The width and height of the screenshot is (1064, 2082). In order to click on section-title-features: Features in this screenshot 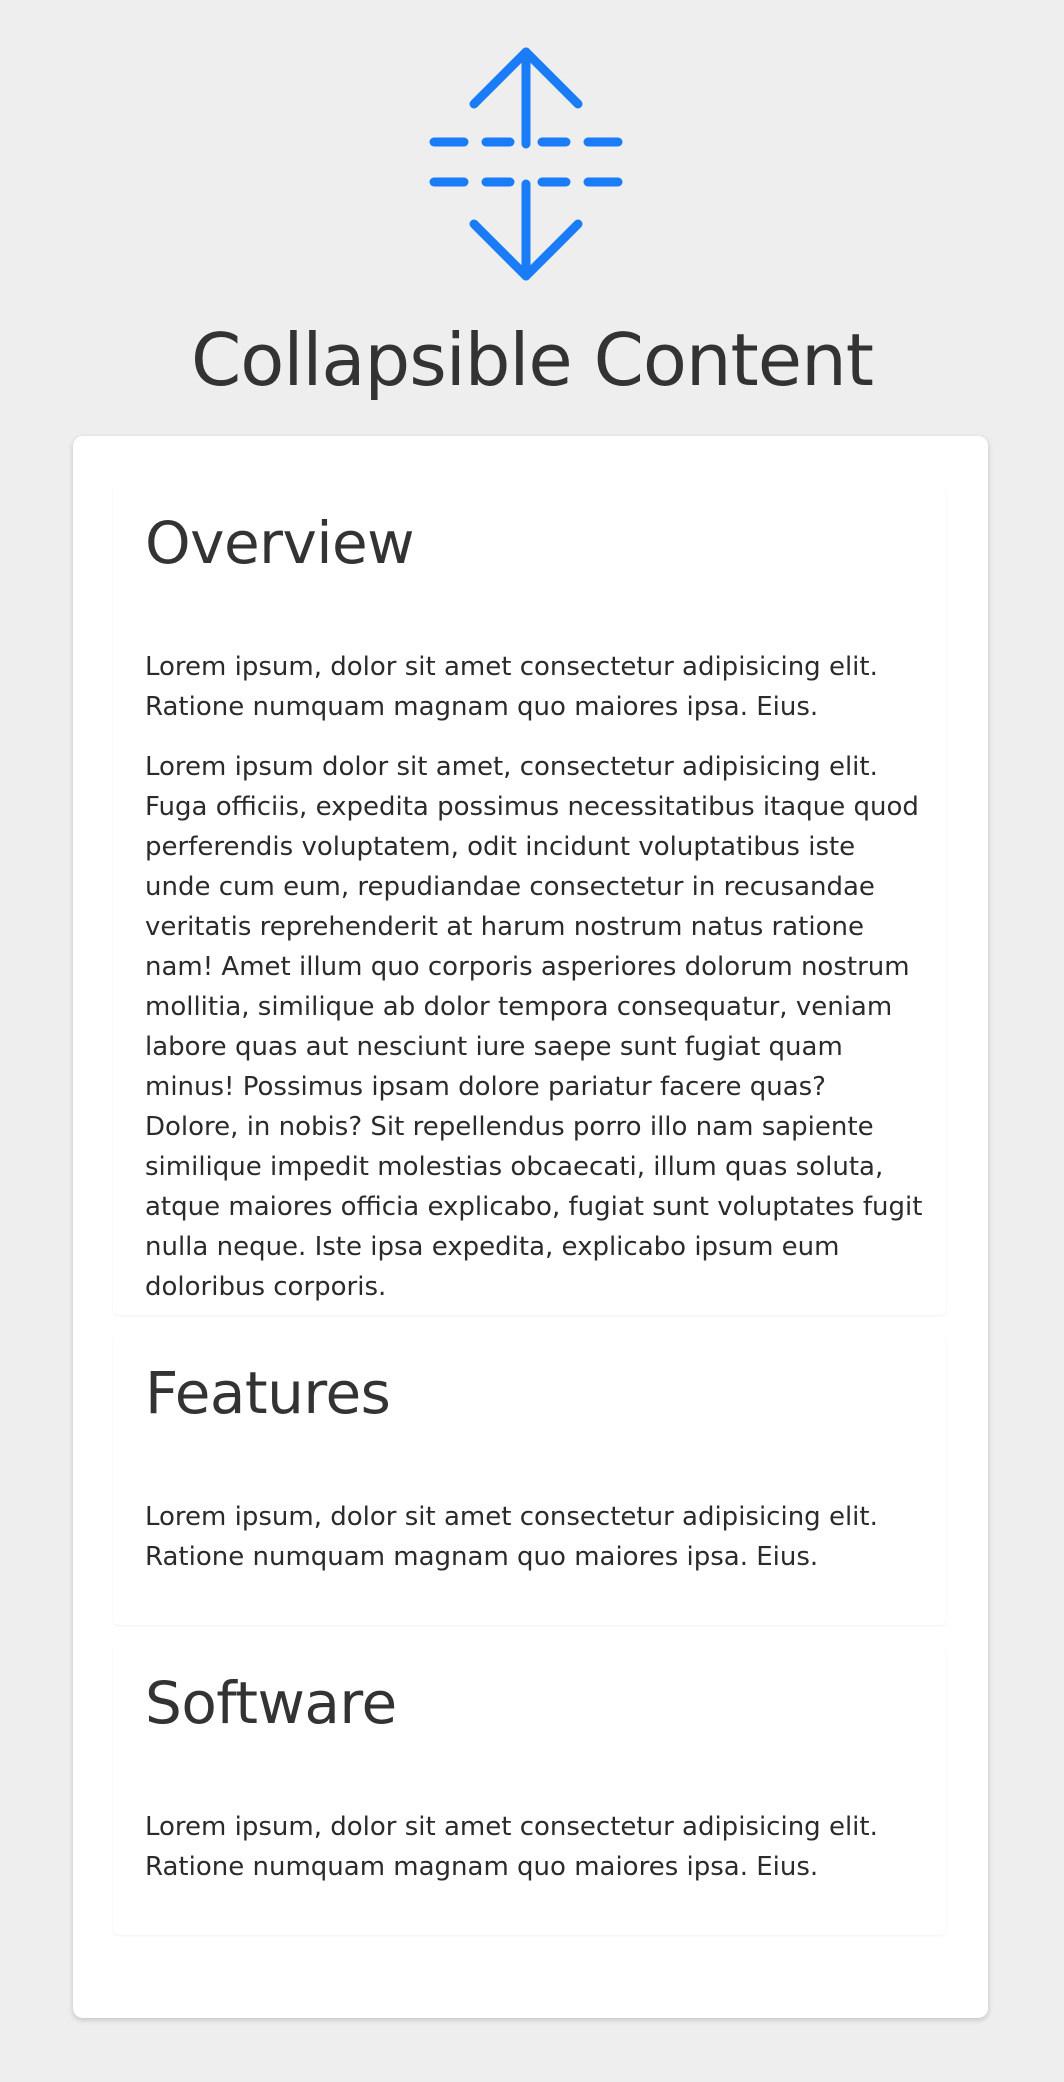, I will do `click(268, 1393)`.